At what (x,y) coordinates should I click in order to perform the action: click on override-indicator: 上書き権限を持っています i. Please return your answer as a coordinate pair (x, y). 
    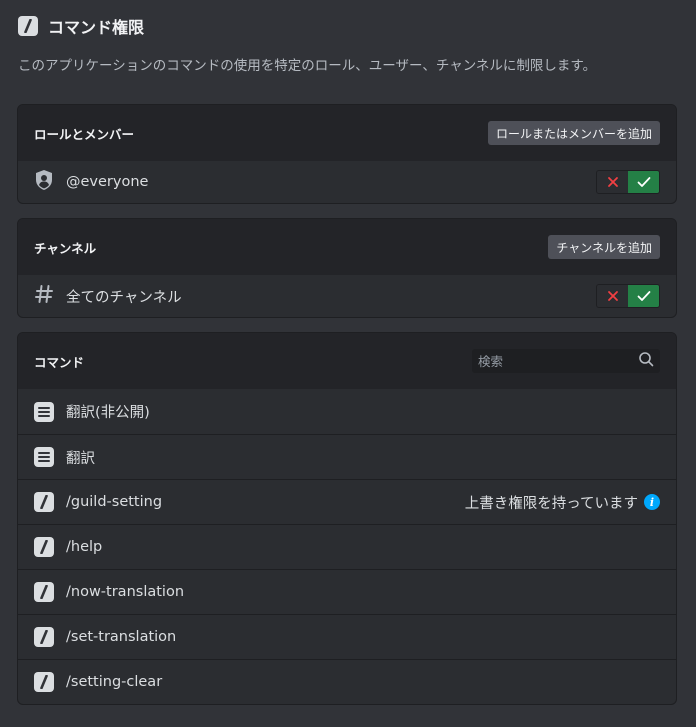
    Looking at the image, I should click on (562, 502).